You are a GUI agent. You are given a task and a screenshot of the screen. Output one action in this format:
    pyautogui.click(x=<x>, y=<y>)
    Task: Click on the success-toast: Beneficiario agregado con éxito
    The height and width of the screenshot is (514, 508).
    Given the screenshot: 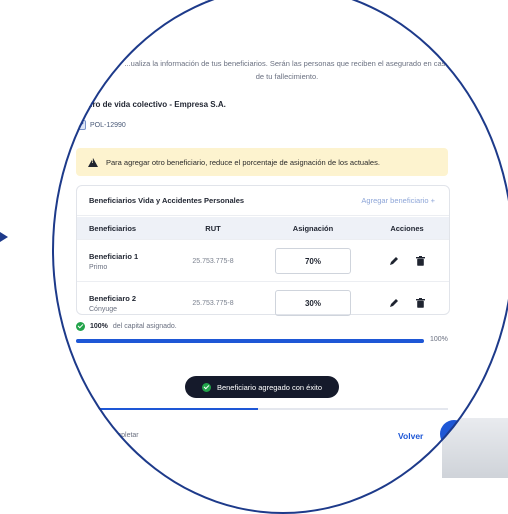 What is the action you would take?
    pyautogui.click(x=262, y=387)
    